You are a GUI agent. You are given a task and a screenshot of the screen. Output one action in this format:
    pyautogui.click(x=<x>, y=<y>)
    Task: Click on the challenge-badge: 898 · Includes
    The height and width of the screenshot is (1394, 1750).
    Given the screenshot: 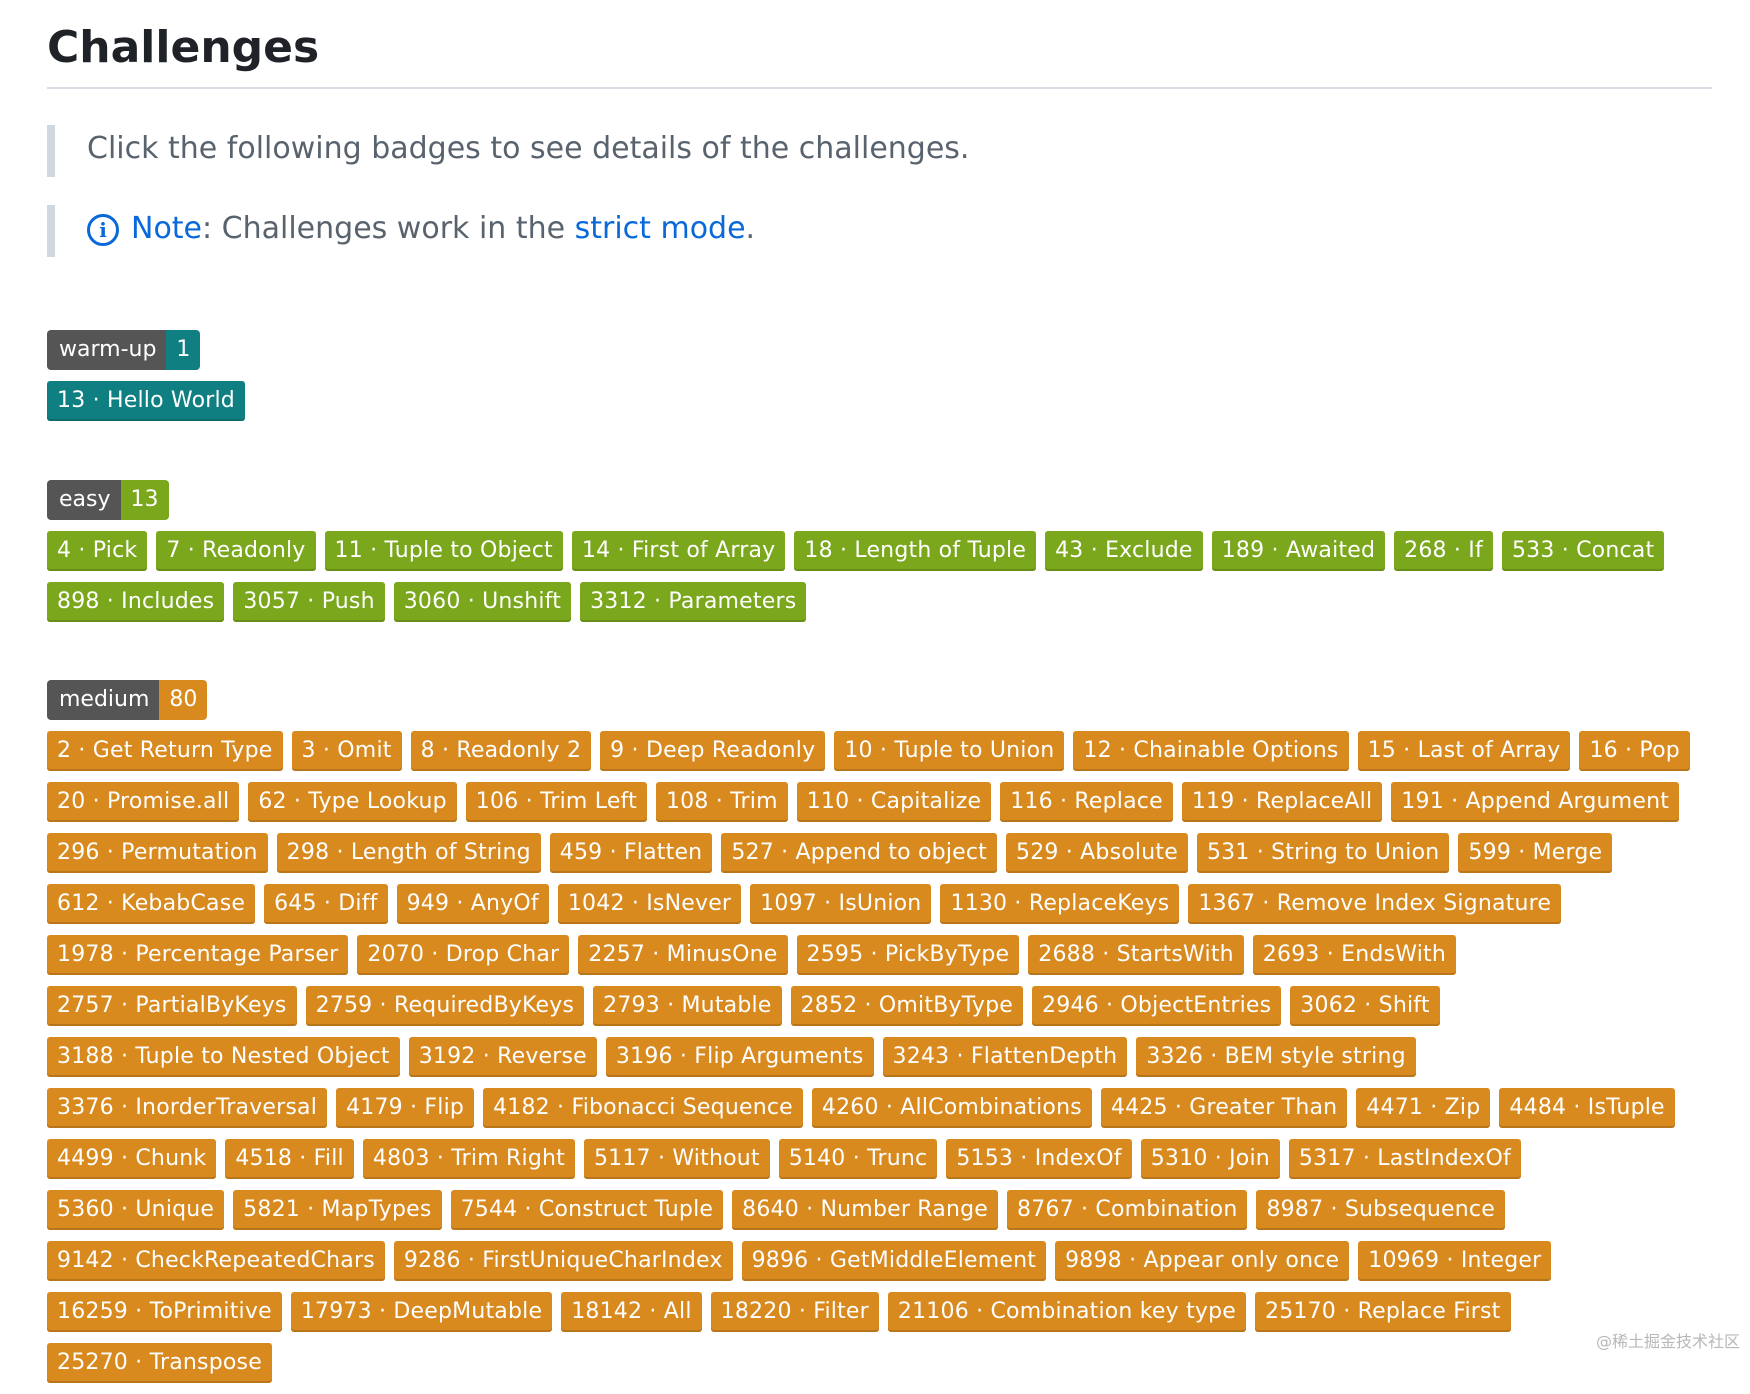 What is the action you would take?
    pyautogui.click(x=136, y=602)
    